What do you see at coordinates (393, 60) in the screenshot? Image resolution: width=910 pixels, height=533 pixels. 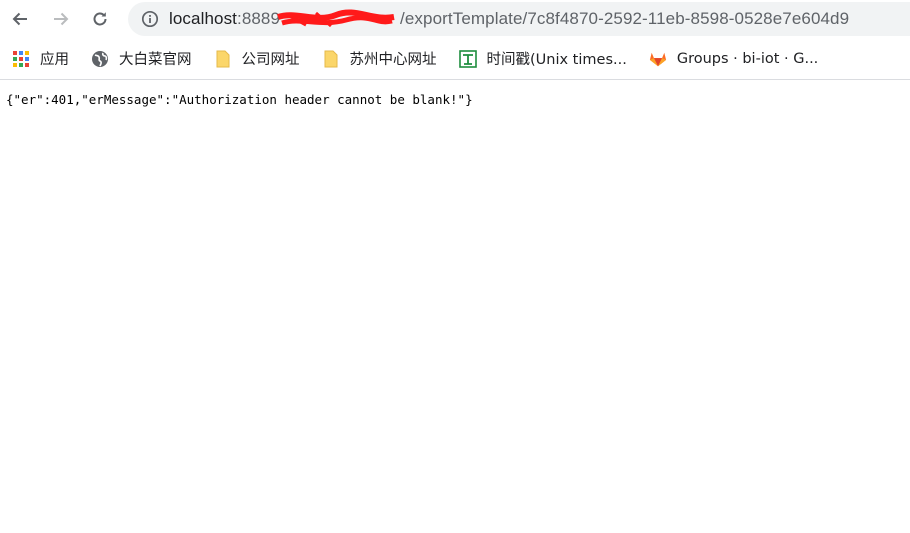 I see `bookmark-label: 苏州中心网址` at bounding box center [393, 60].